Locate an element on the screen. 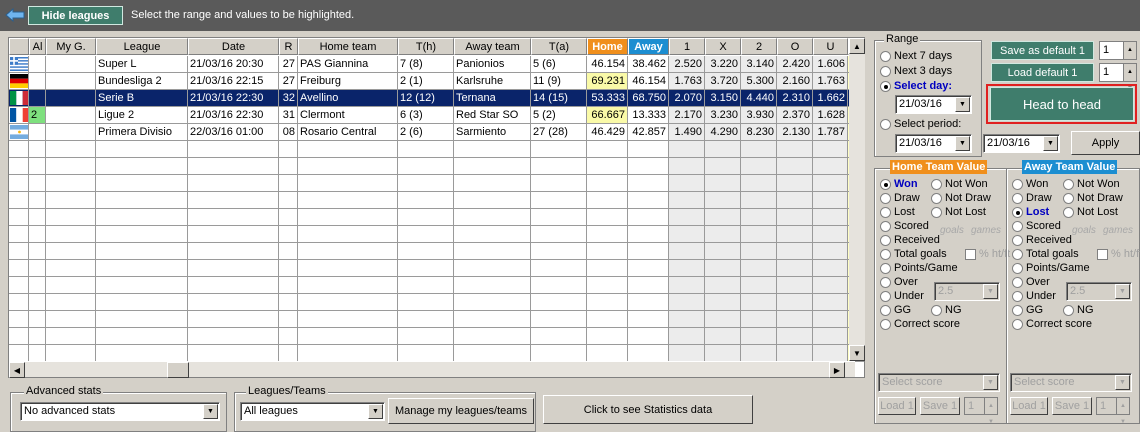 Image resolution: width=1140 pixels, height=432 pixels. next3-radio: Next 3 days is located at coordinates (916, 71).